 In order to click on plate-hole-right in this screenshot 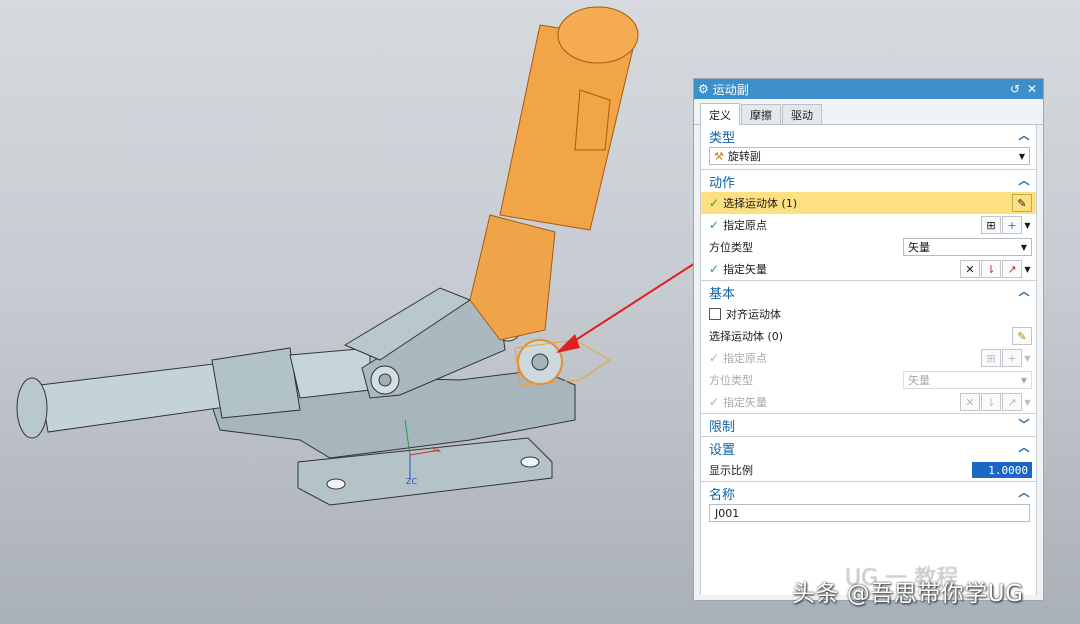, I will do `click(530, 462)`.